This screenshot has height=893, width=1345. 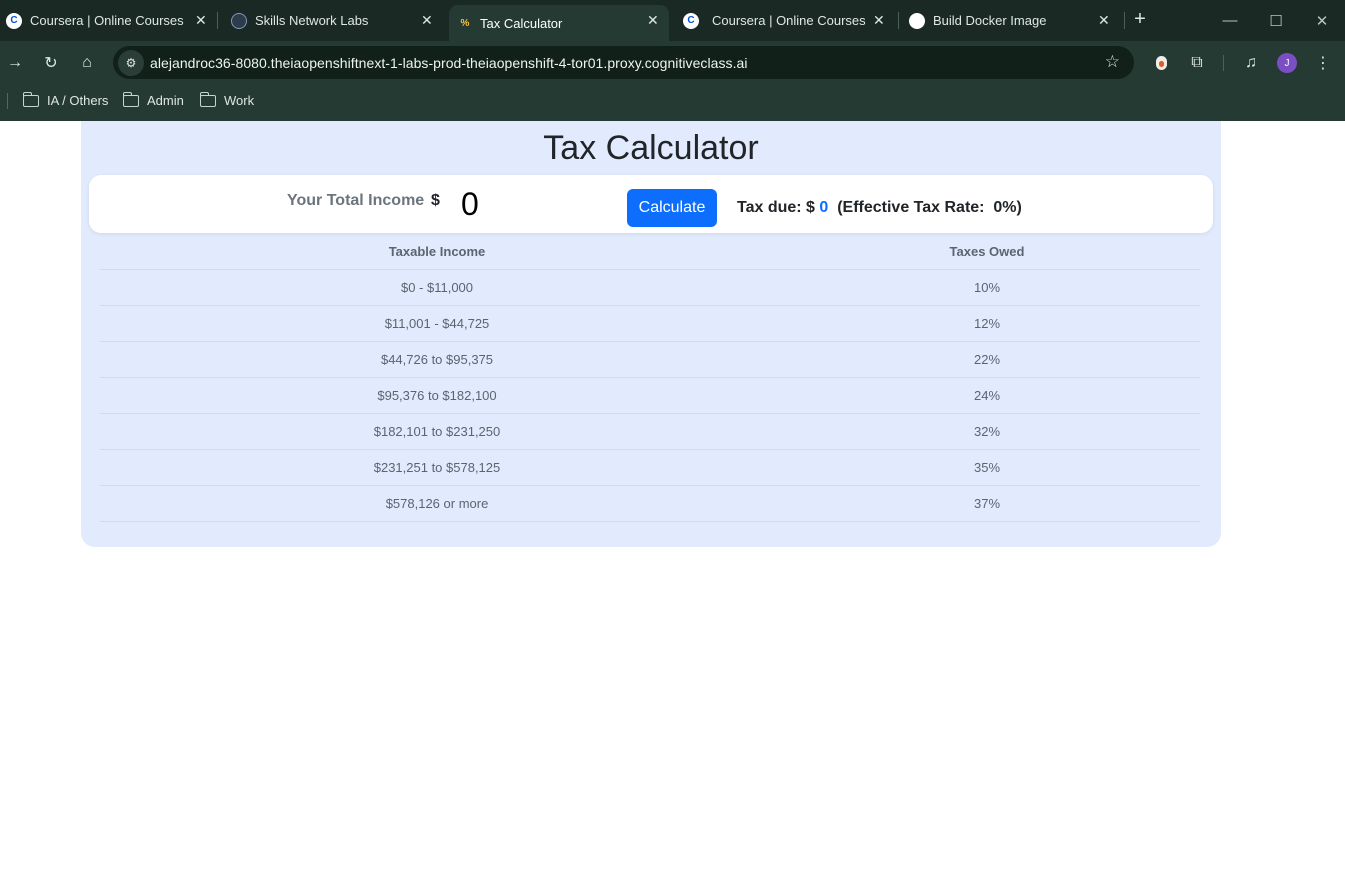 I want to click on skills-network-icon, so click(x=239, y=20).